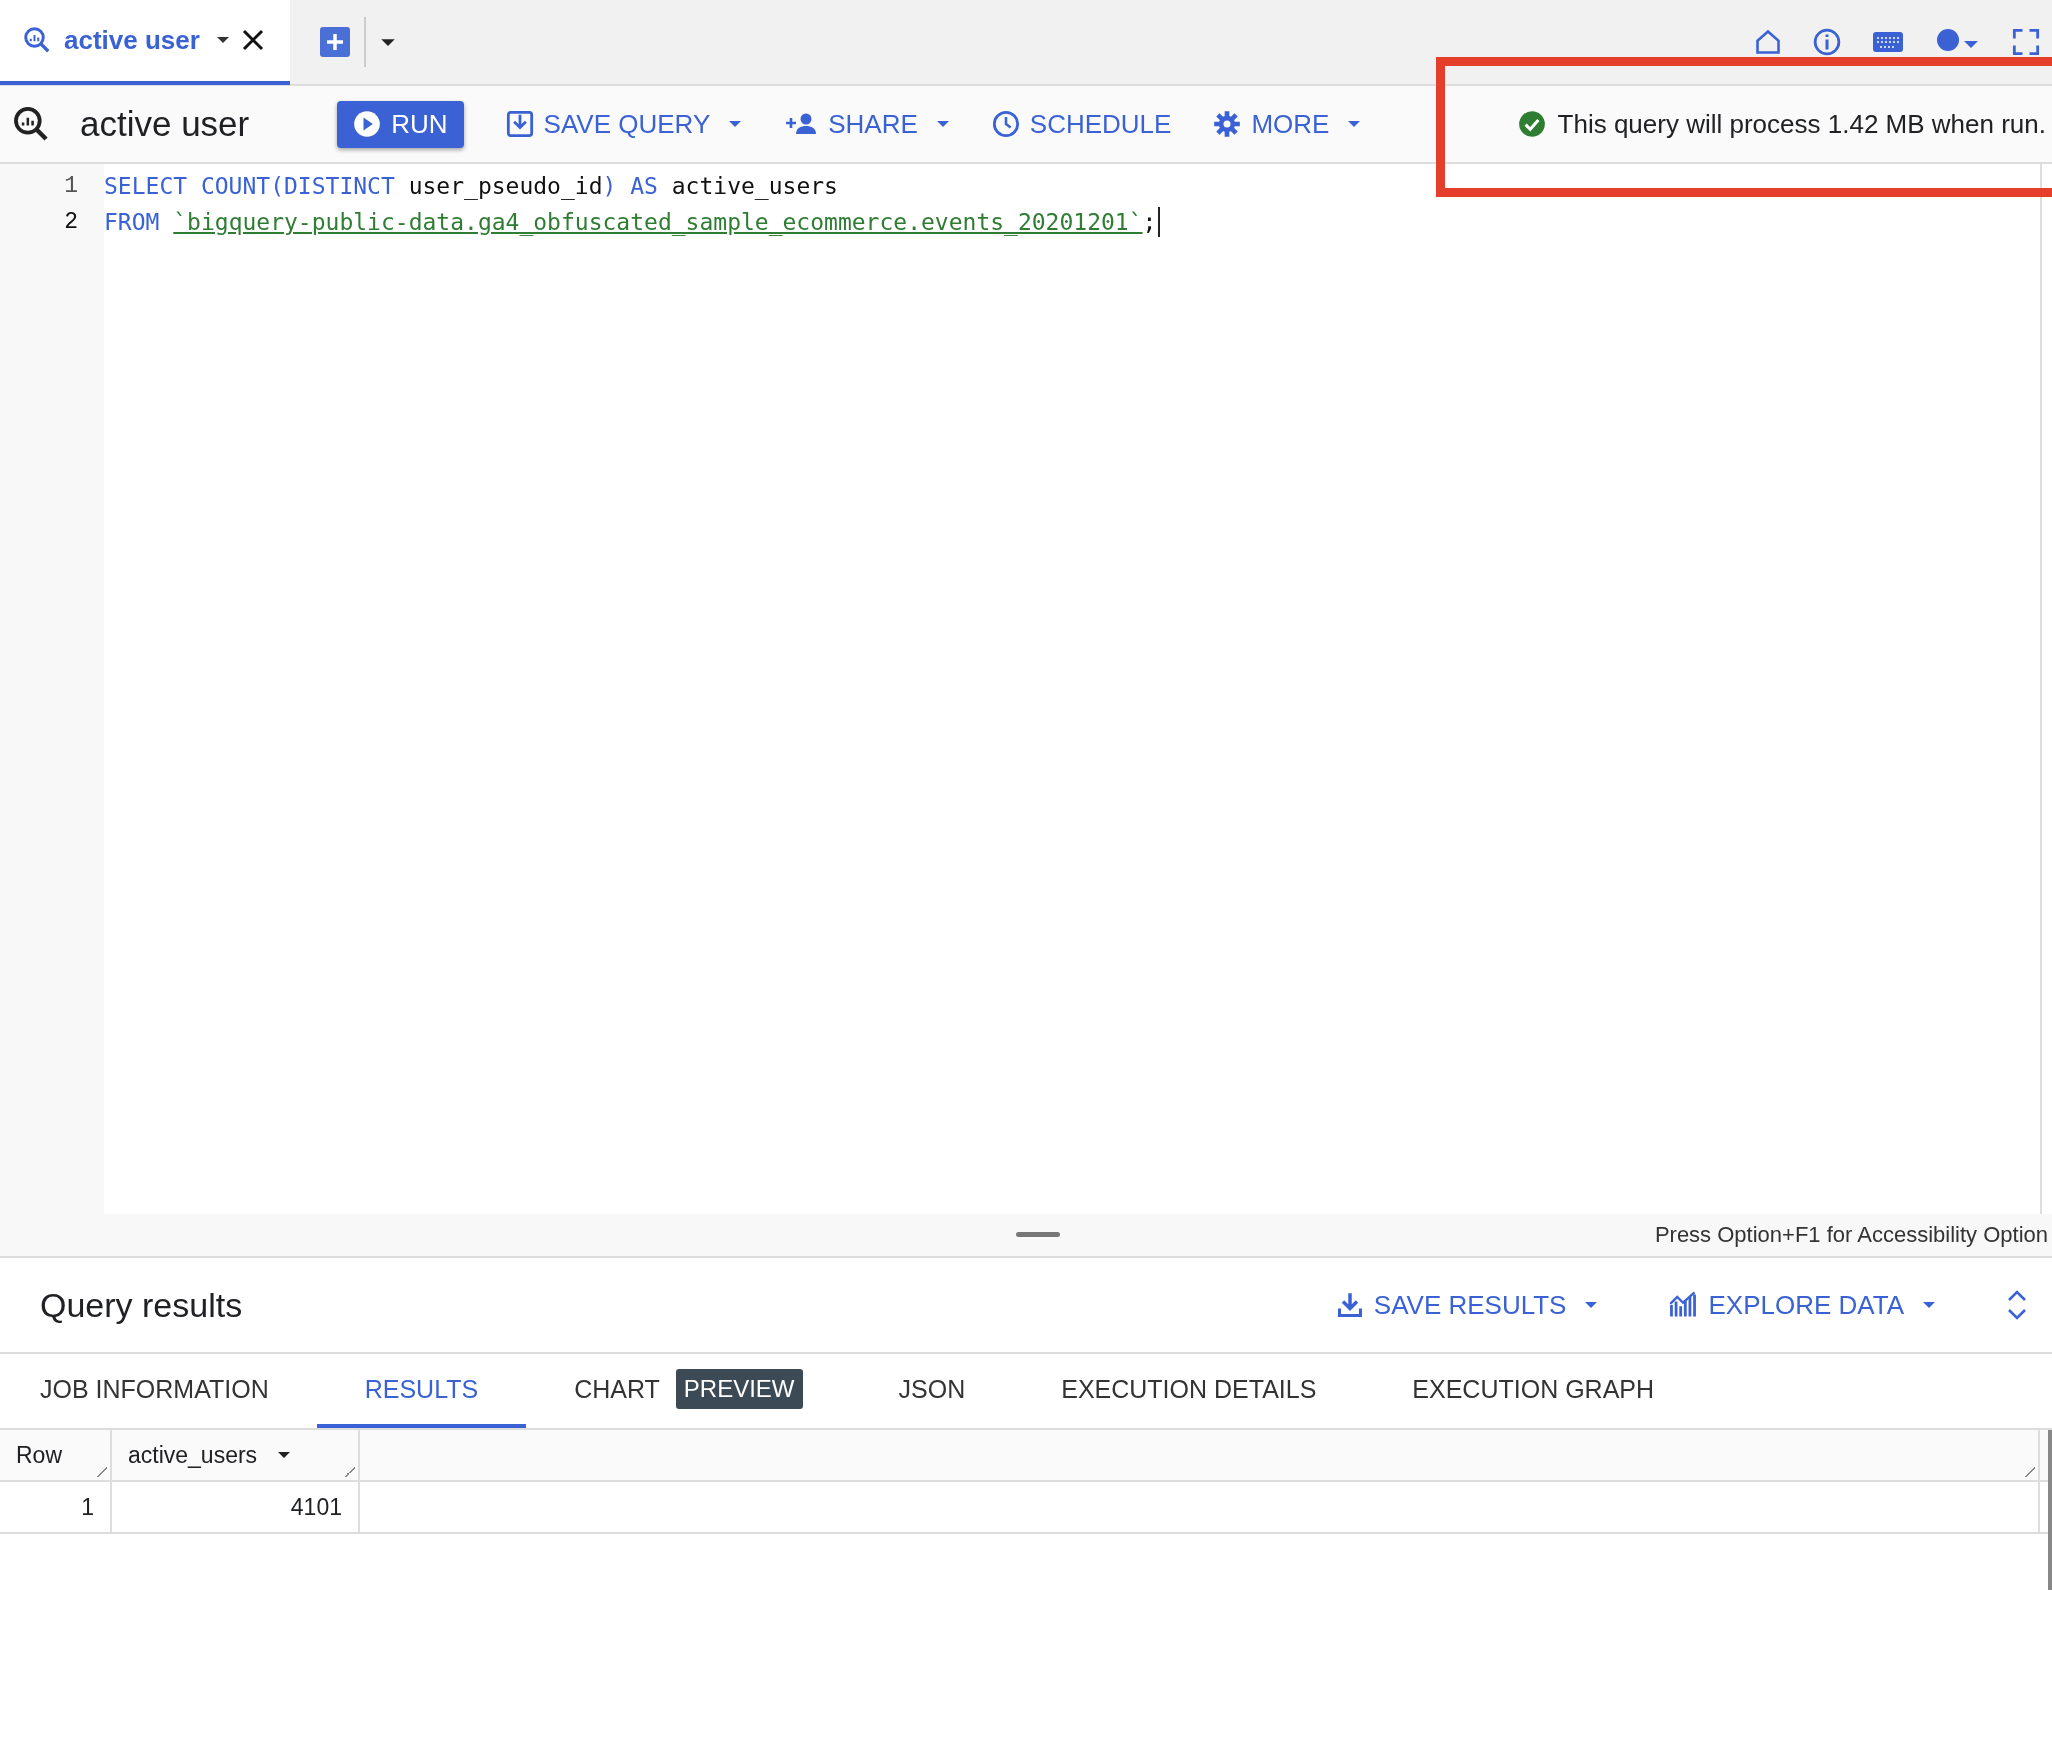  I want to click on query-title: active user, so click(165, 124).